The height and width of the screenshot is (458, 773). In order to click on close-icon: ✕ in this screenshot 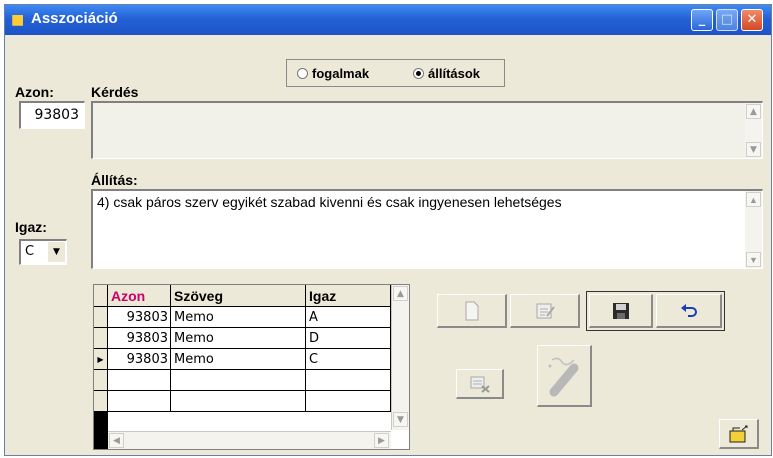, I will do `click(752, 19)`.